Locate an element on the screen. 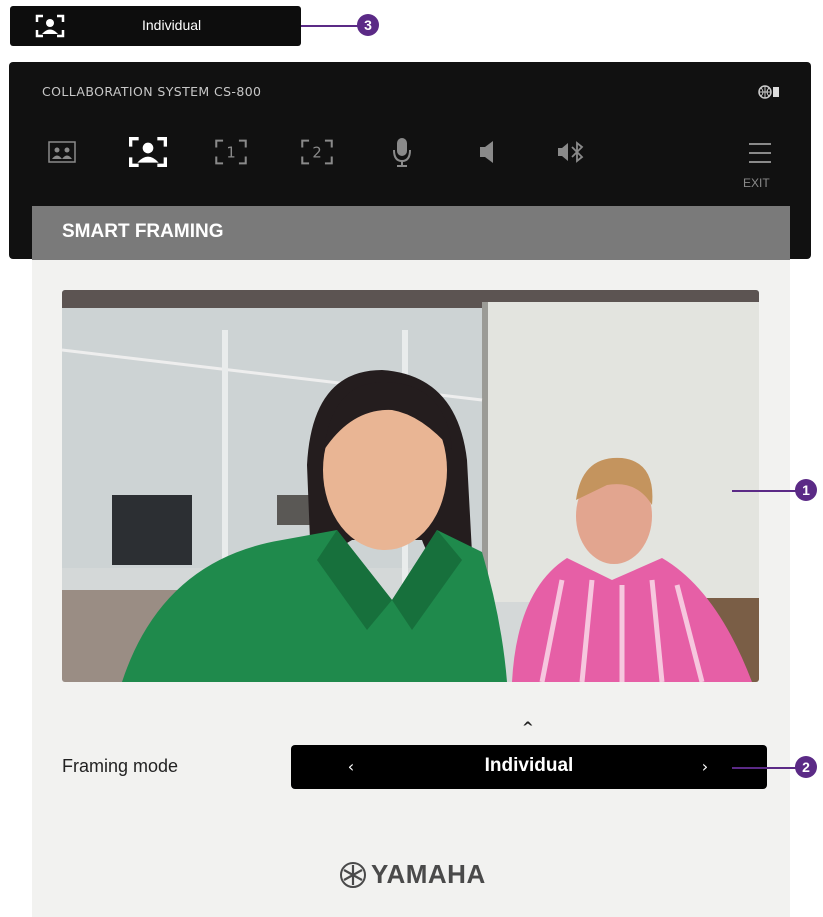 The width and height of the screenshot is (823, 917). system-title: COLLABORATION SYSTEM CS-800 is located at coordinates (152, 91).